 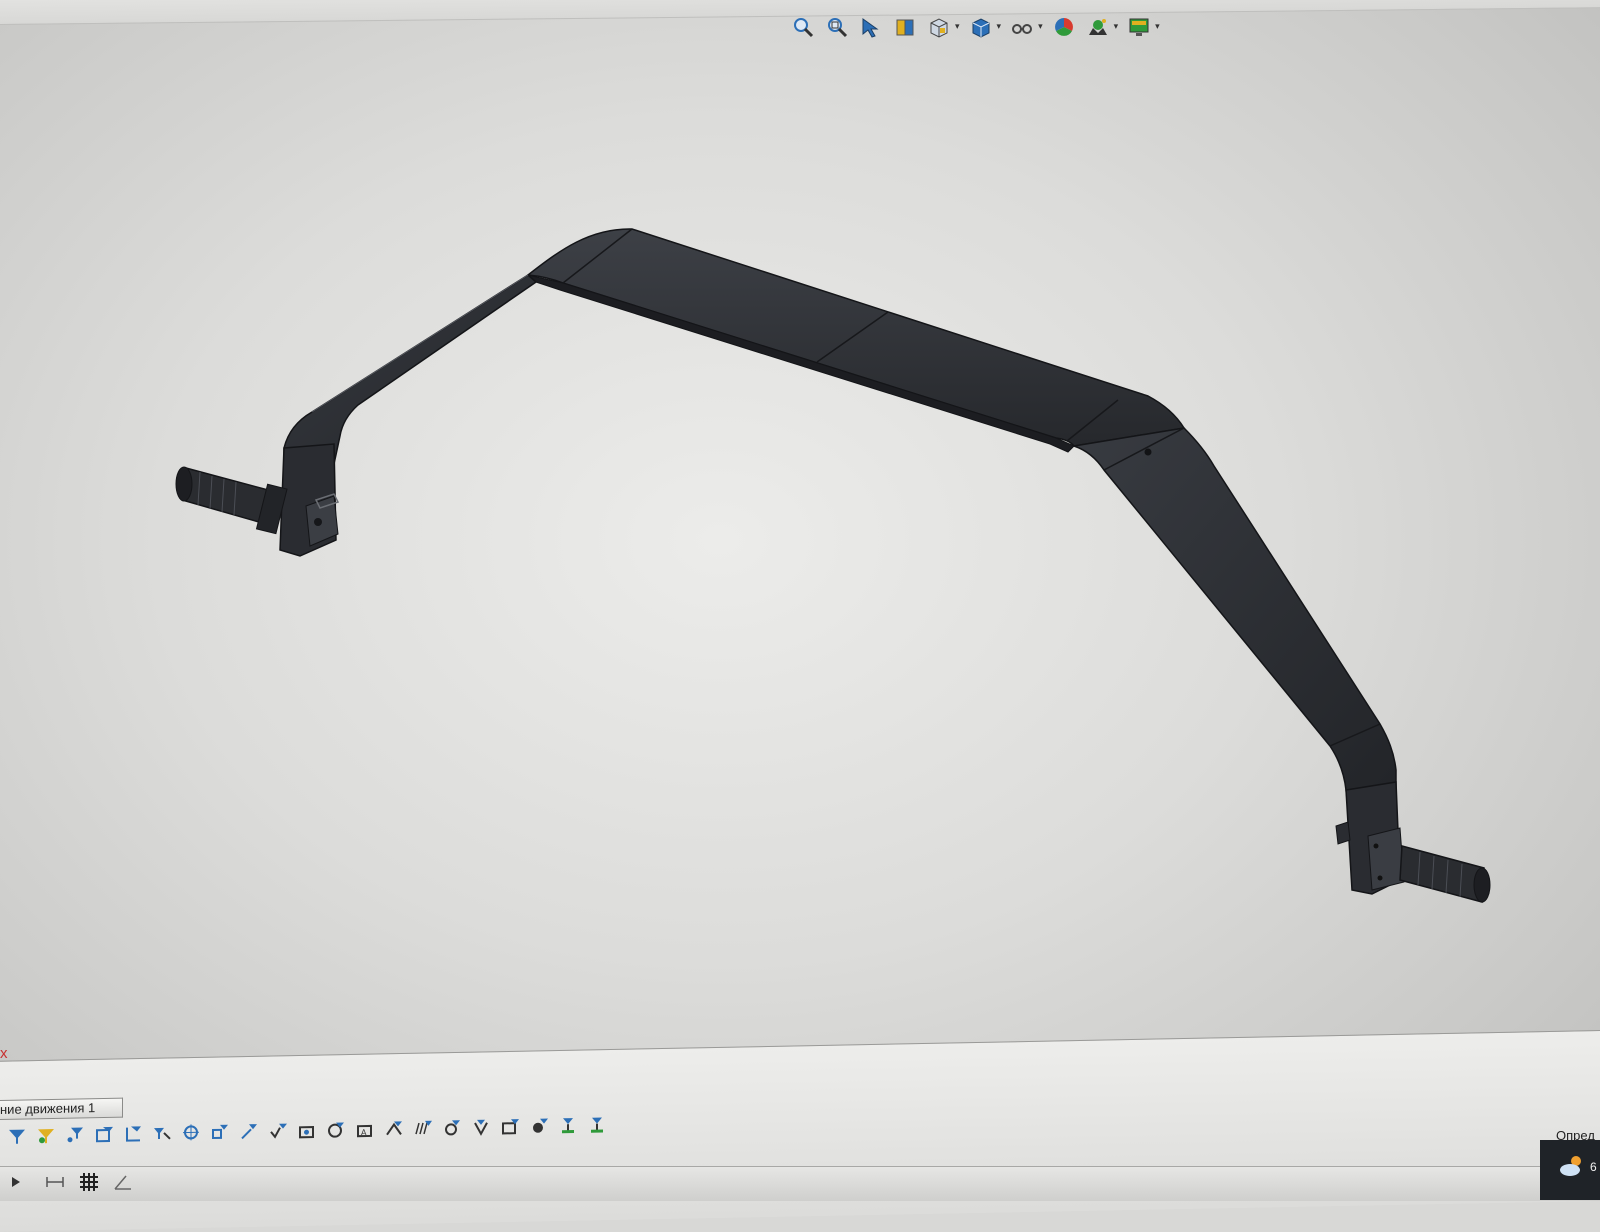 I want to click on right-arm, so click(x=1235, y=618).